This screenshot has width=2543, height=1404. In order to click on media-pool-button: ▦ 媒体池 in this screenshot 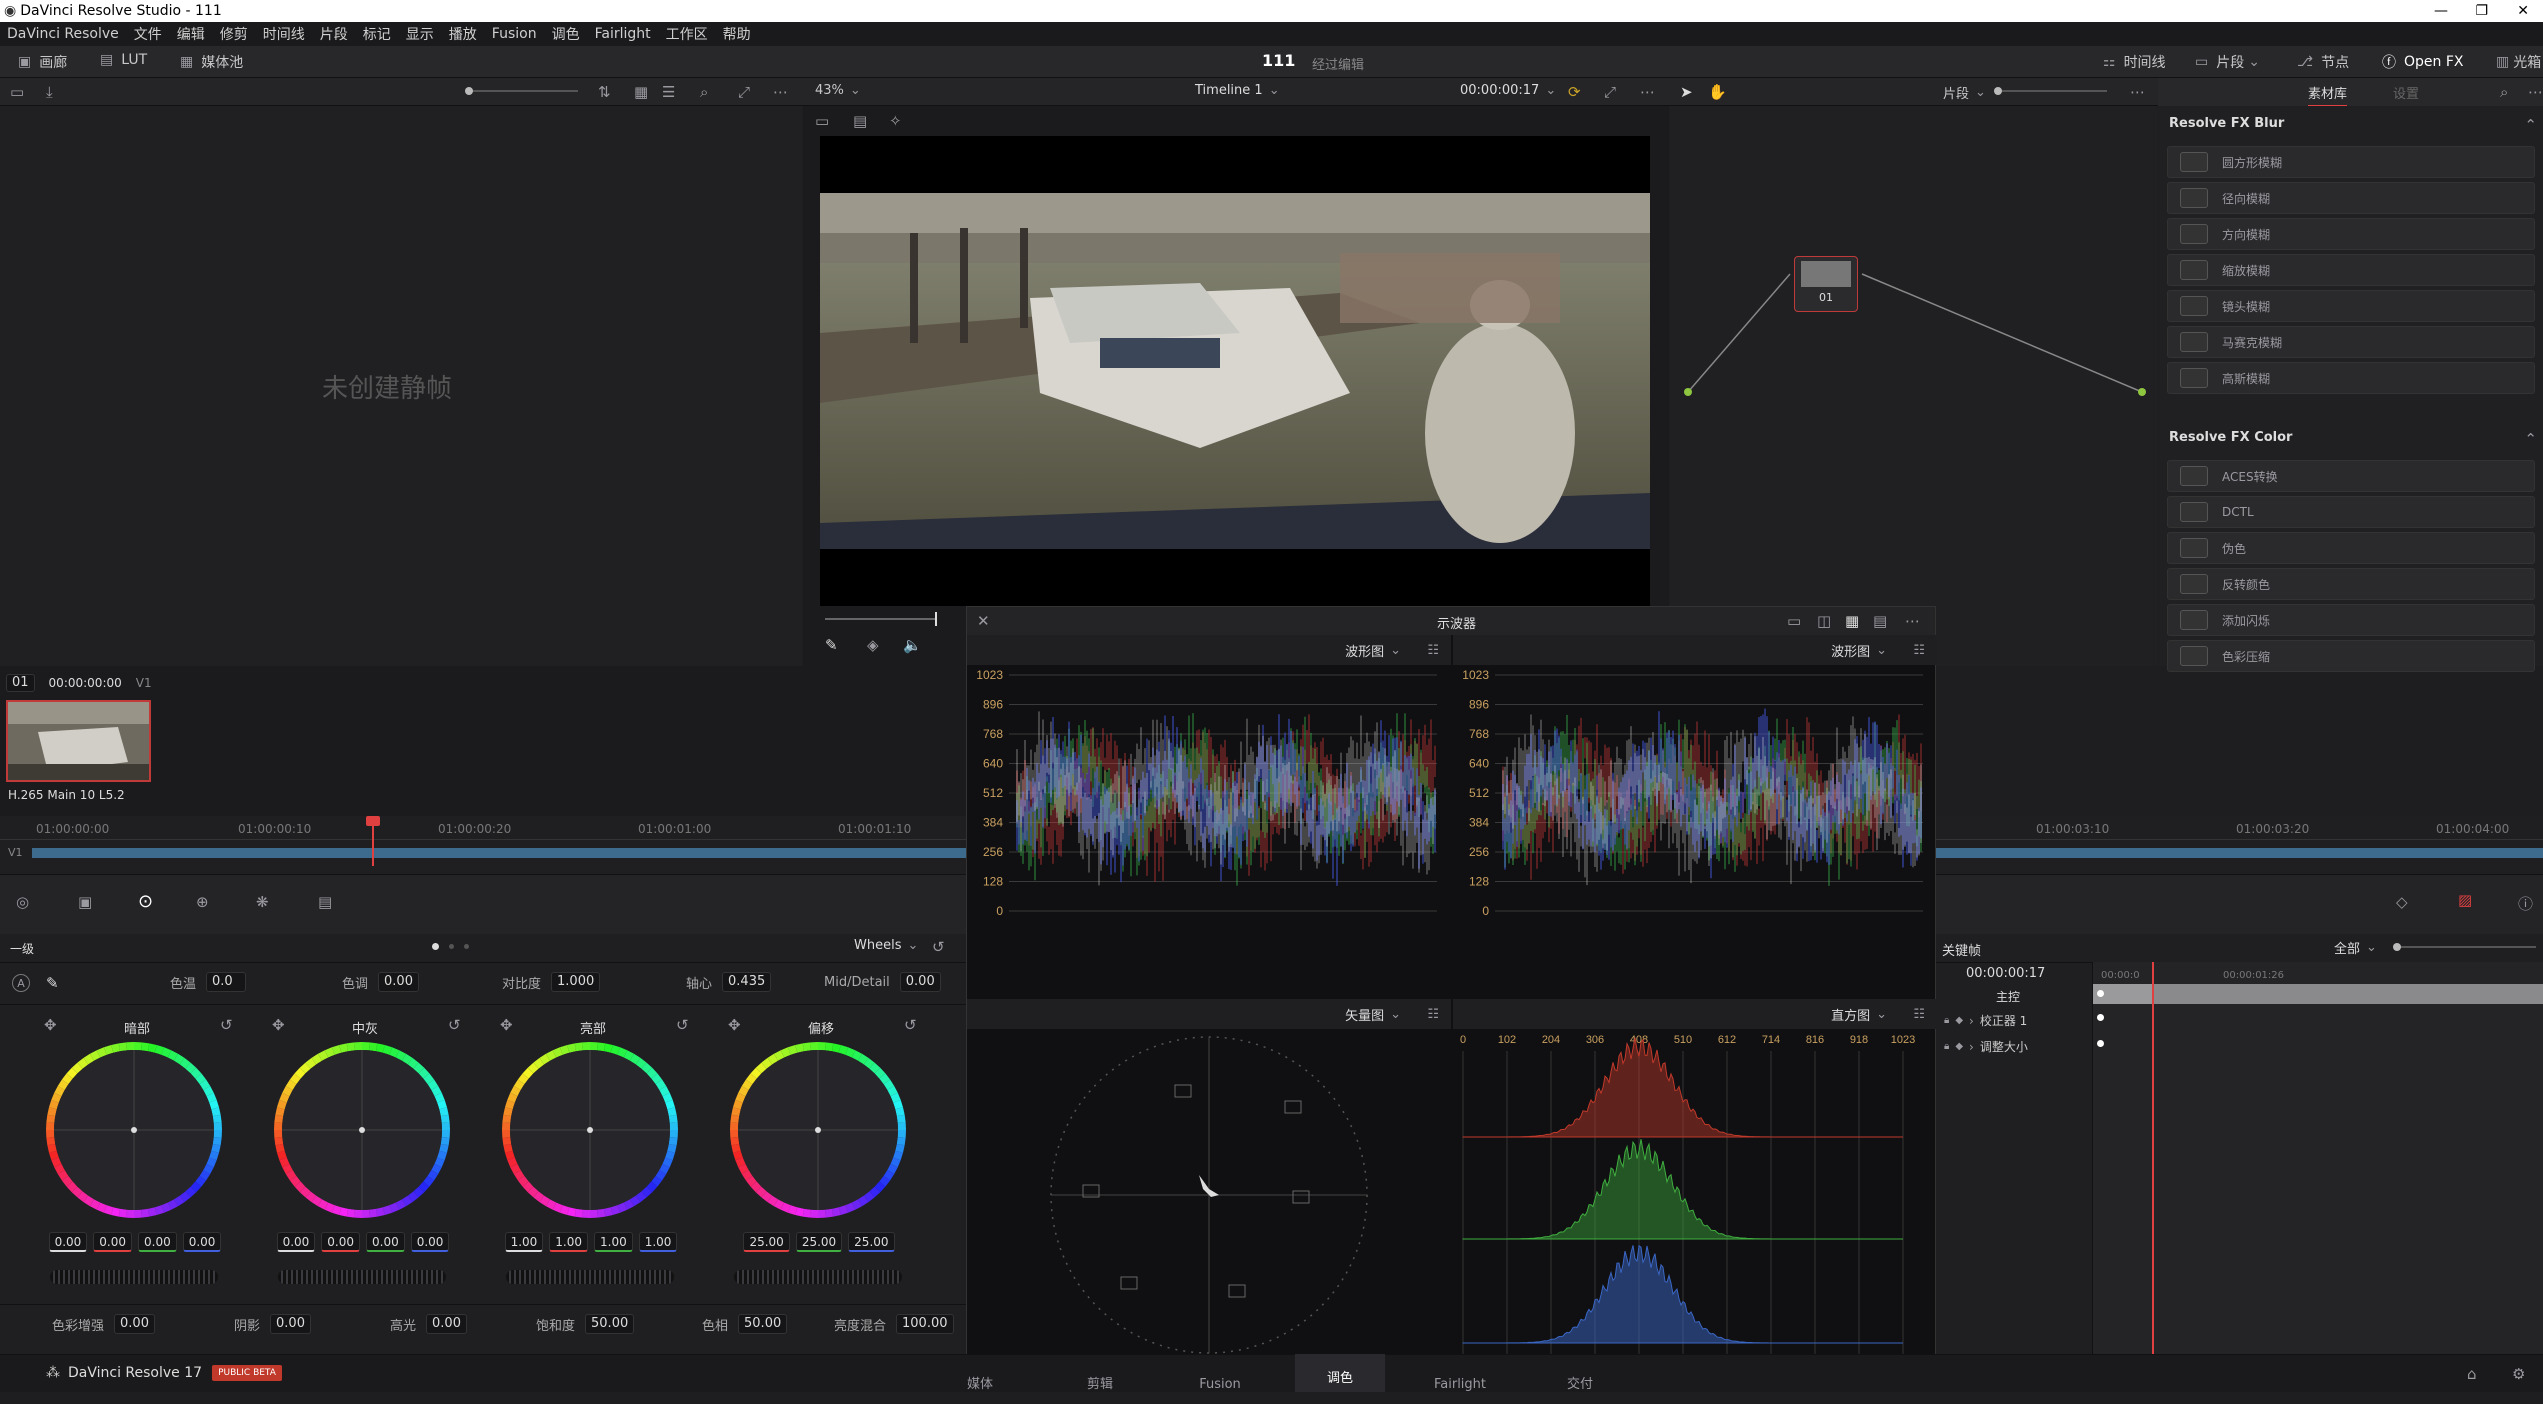, I will do `click(211, 62)`.